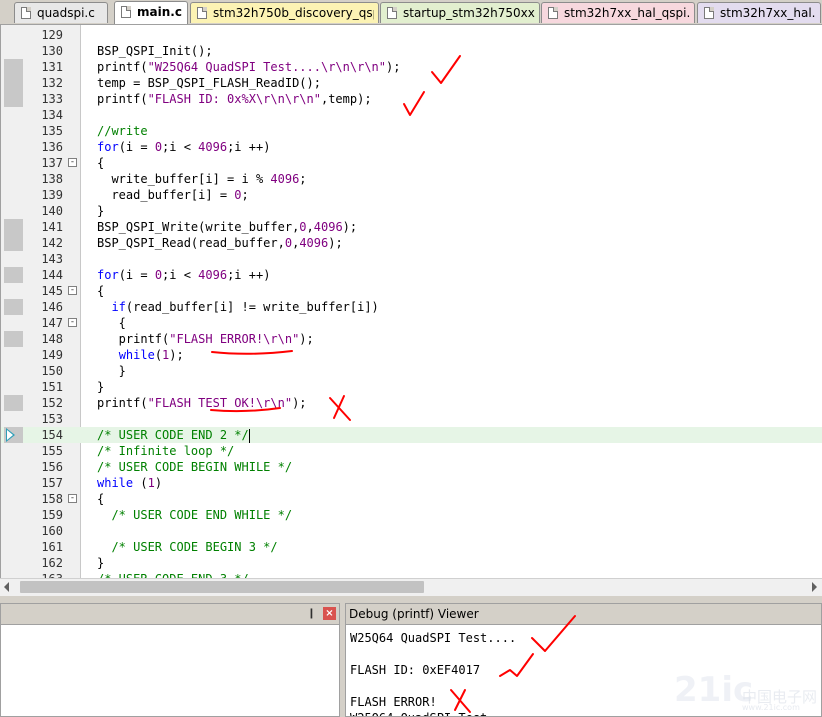 The width and height of the screenshot is (822, 717). Describe the element at coordinates (52, 35) in the screenshot. I see `line-number: 129` at that location.